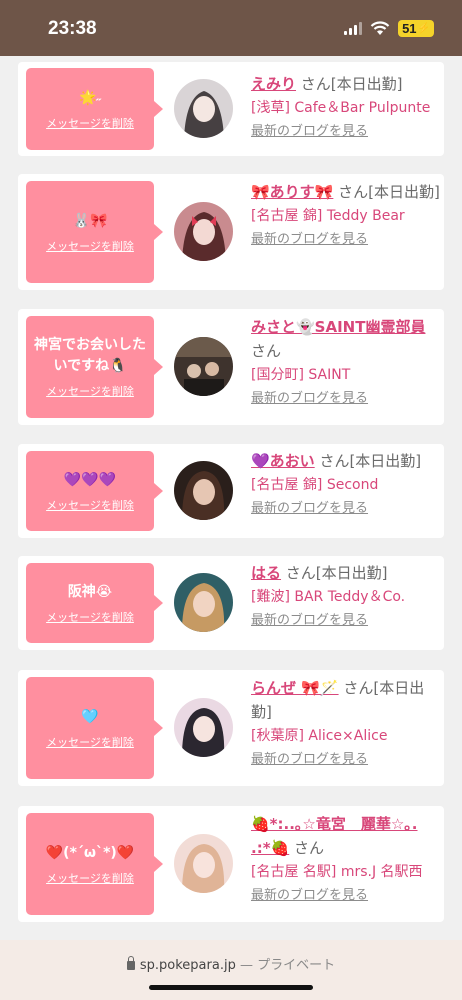 The height and width of the screenshot is (1000, 462). I want to click on home-indicator, so click(231, 987).